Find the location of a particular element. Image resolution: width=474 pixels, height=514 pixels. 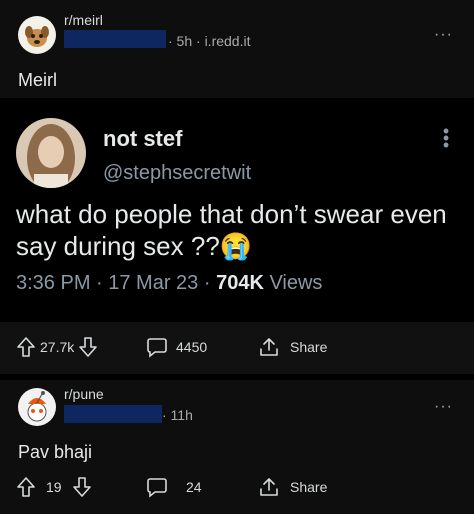

tweet-author-handle: @stephsecretwit is located at coordinates (177, 173).